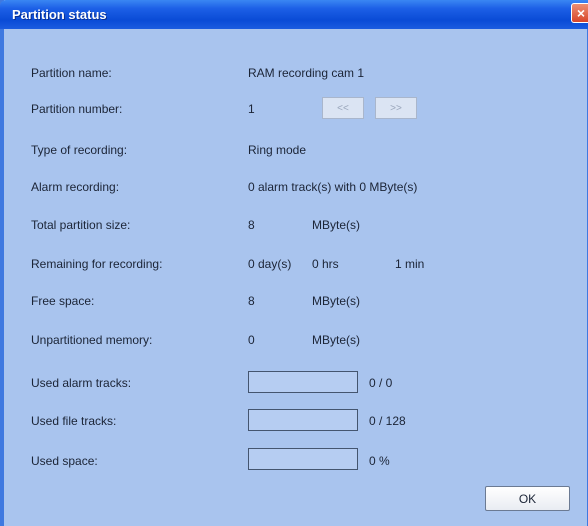 This screenshot has height=526, width=588. I want to click on remaining-minutes-value: 1 min, so click(410, 264).